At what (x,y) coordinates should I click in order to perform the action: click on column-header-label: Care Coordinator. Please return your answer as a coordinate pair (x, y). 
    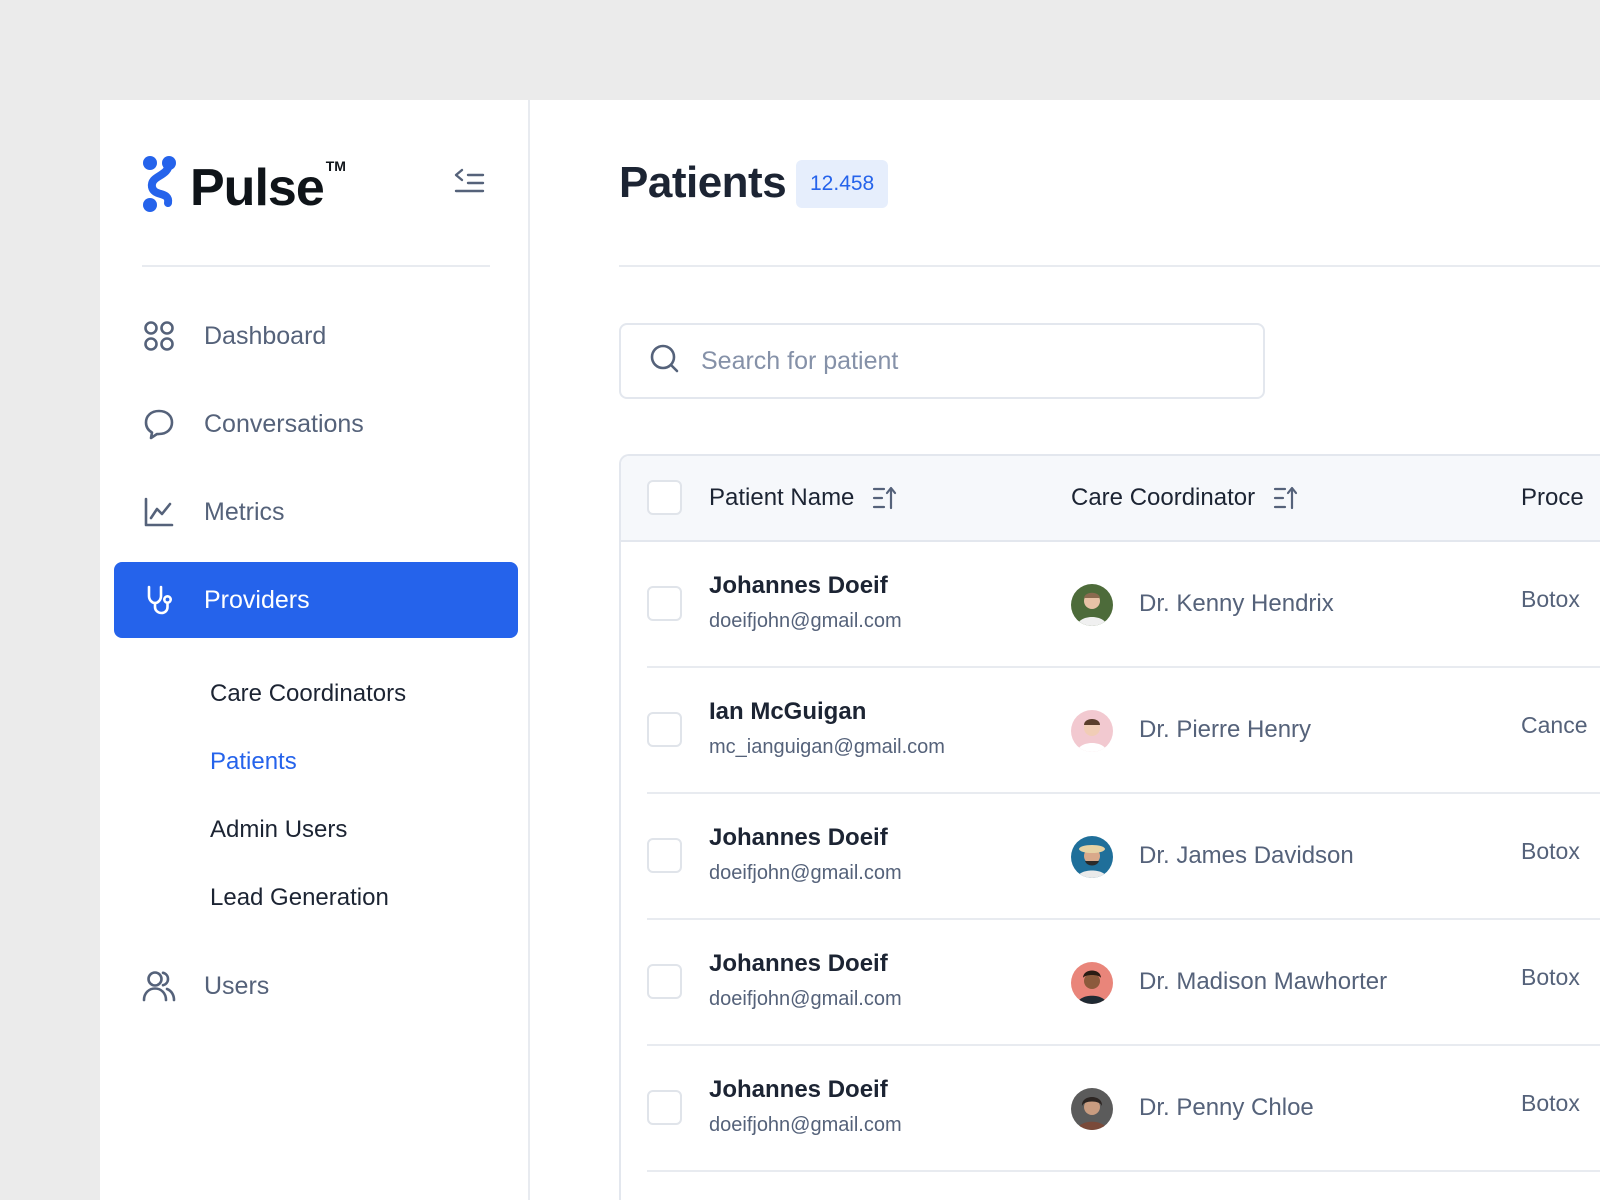
    Looking at the image, I should click on (1163, 497).